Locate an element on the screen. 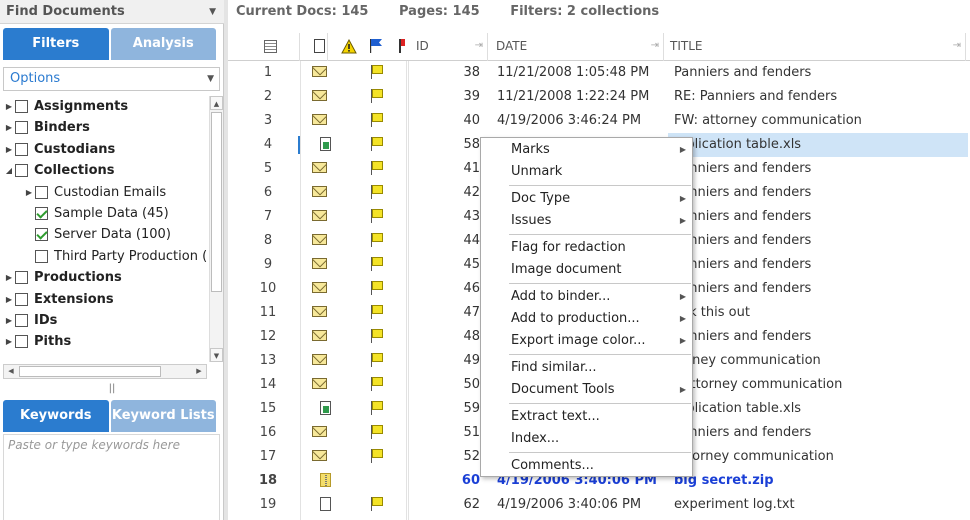  redaction-header is located at coordinates (395, 47).